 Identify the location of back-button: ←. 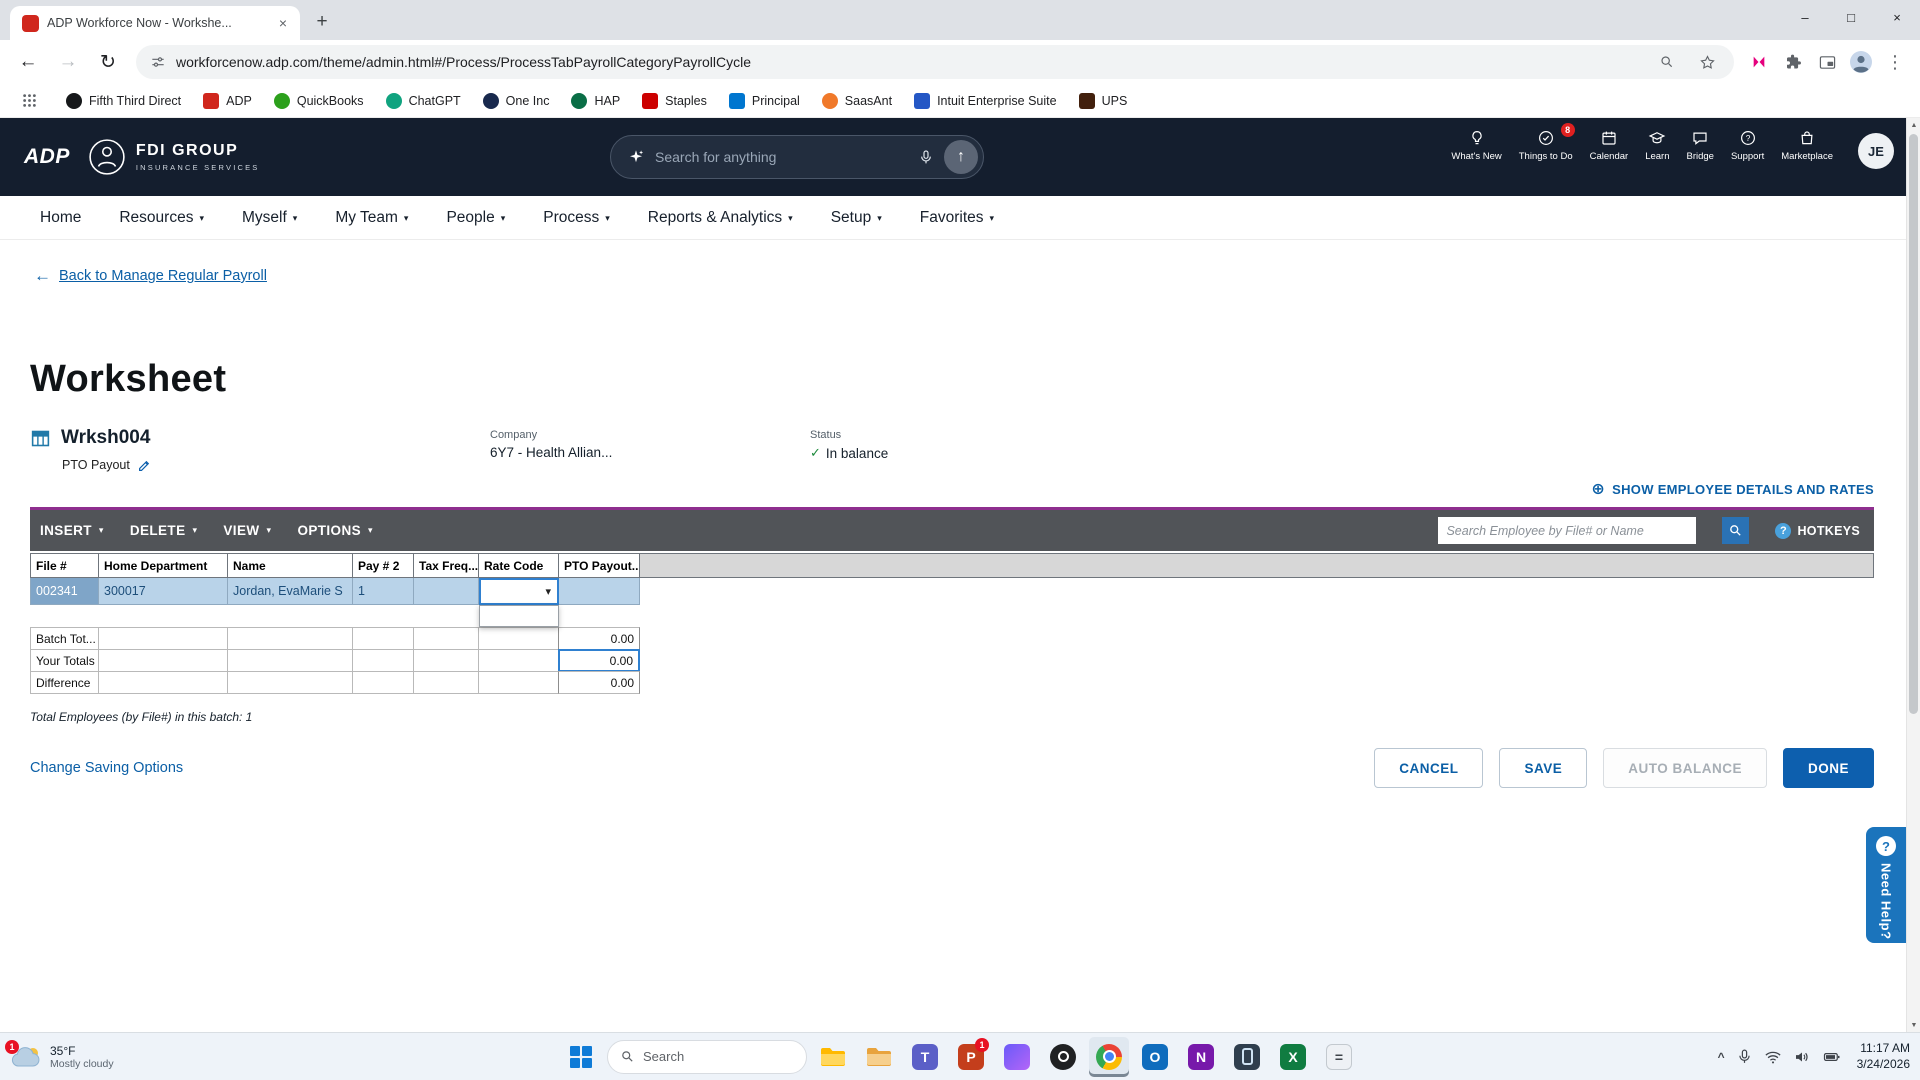
(28, 62).